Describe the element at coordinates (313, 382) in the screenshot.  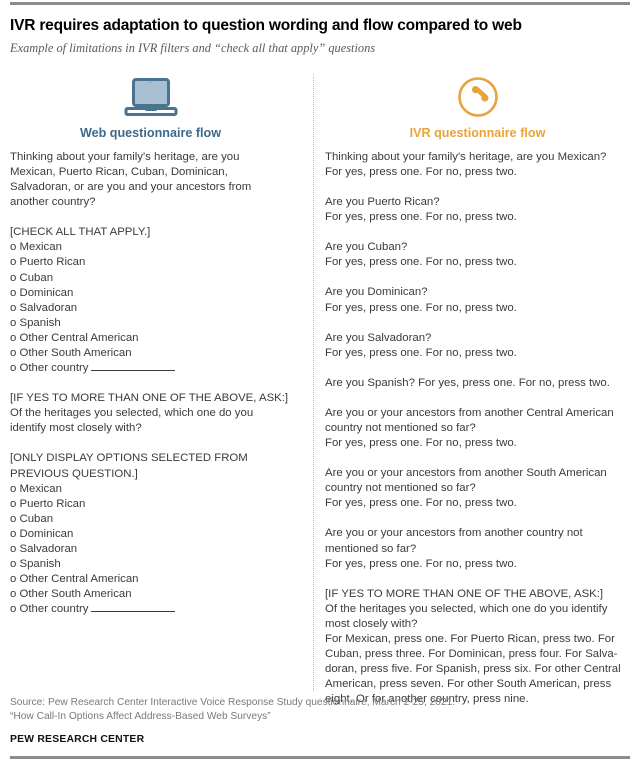
I see `column-divider` at that location.